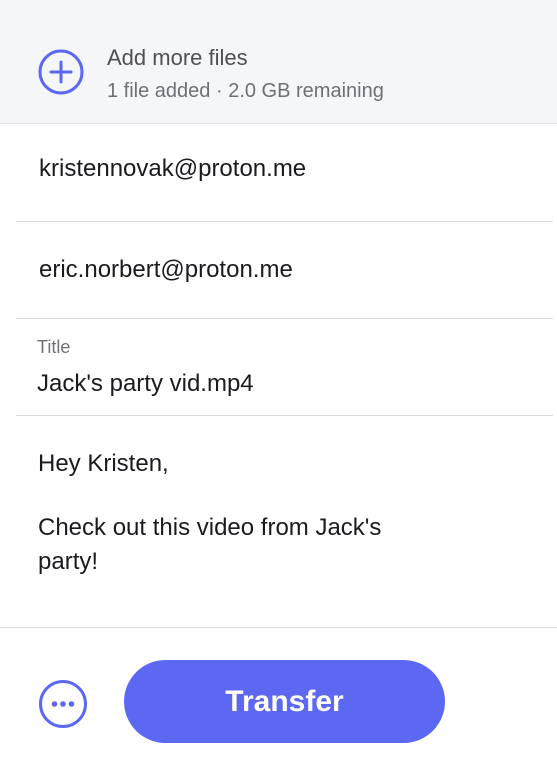 This screenshot has width=557, height=768. I want to click on files-status-text: 1 file added · 2.0 GB remaining, so click(245, 91).